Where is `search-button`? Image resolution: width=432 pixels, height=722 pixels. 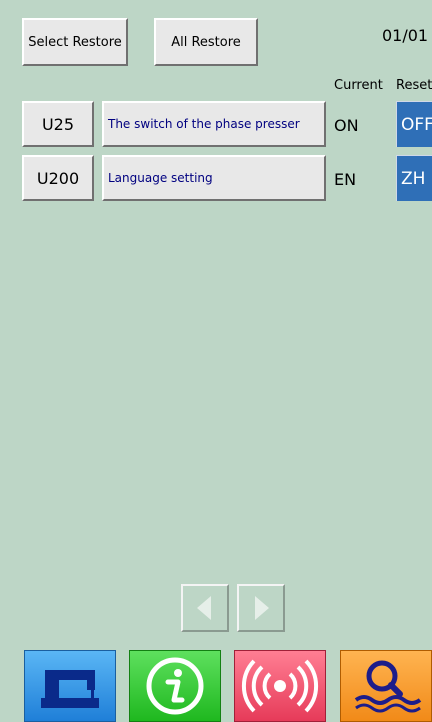 search-button is located at coordinates (386, 686).